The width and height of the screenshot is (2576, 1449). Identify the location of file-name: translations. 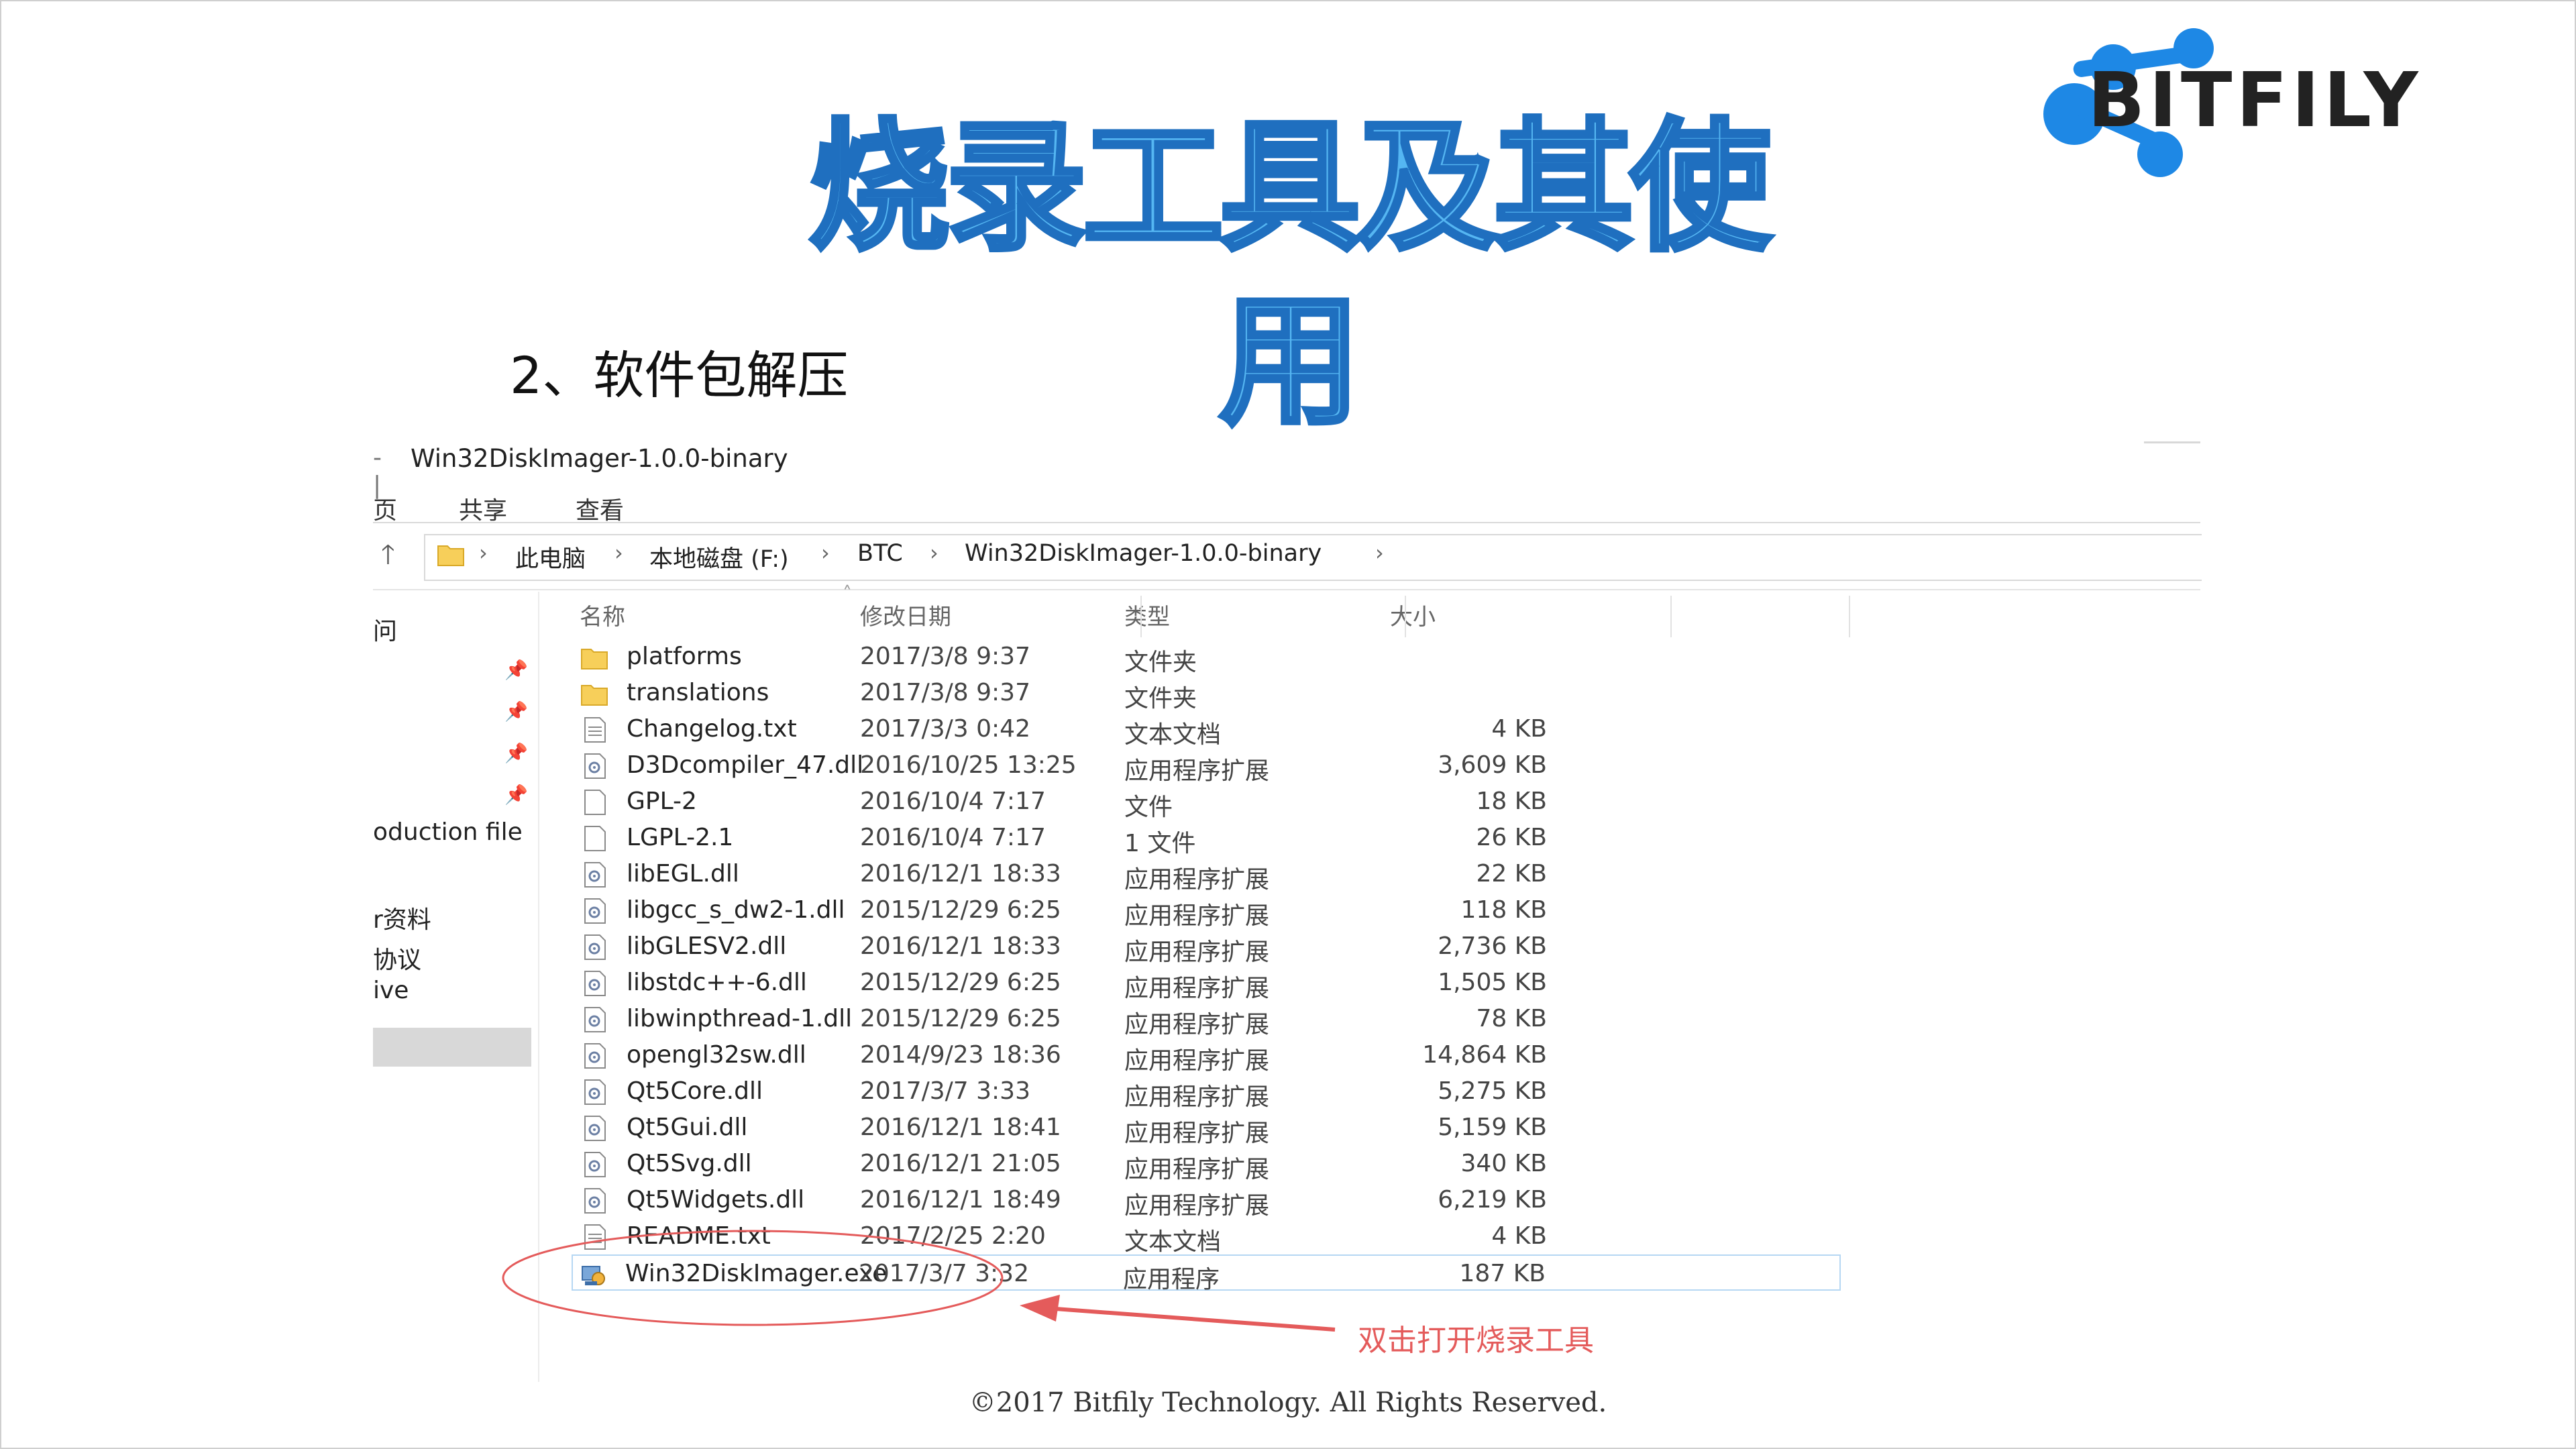
(698, 692).